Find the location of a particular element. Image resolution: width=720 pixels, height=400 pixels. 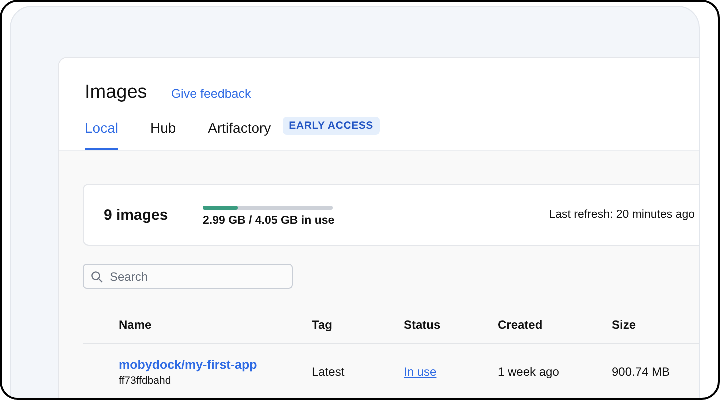

search-field: Search is located at coordinates (188, 276).